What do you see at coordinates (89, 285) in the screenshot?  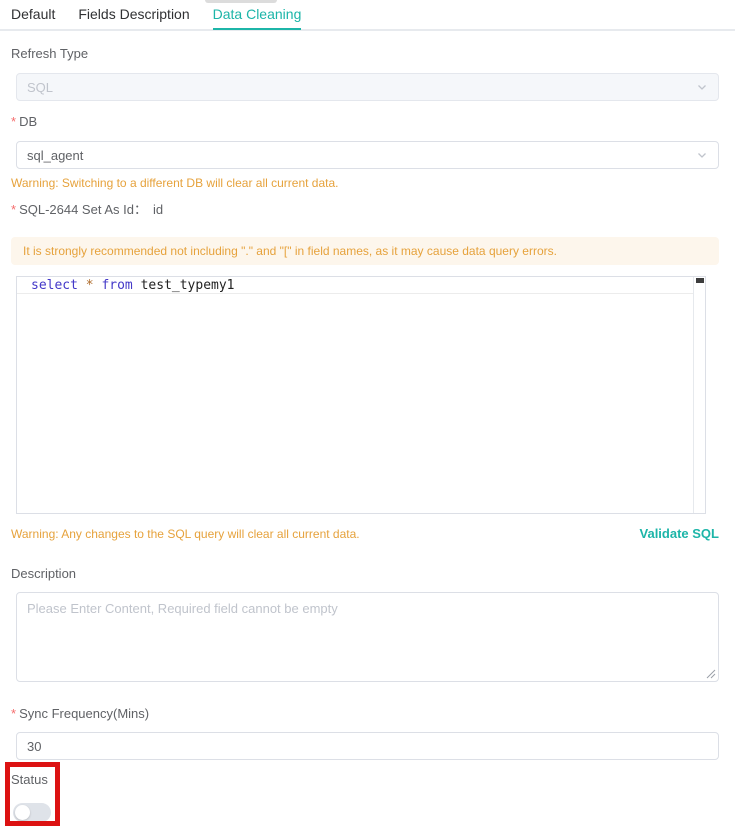 I see `sql-operator: *` at bounding box center [89, 285].